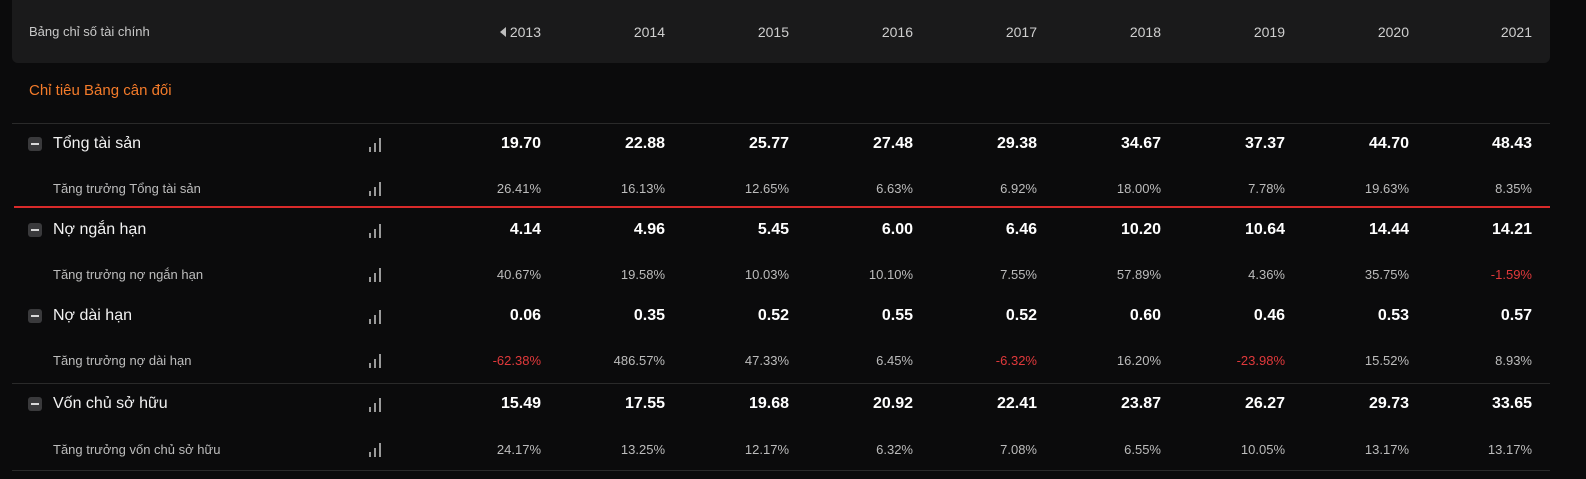 This screenshot has height=479, width=1586. I want to click on cell-value: 22.41, so click(1016, 403).